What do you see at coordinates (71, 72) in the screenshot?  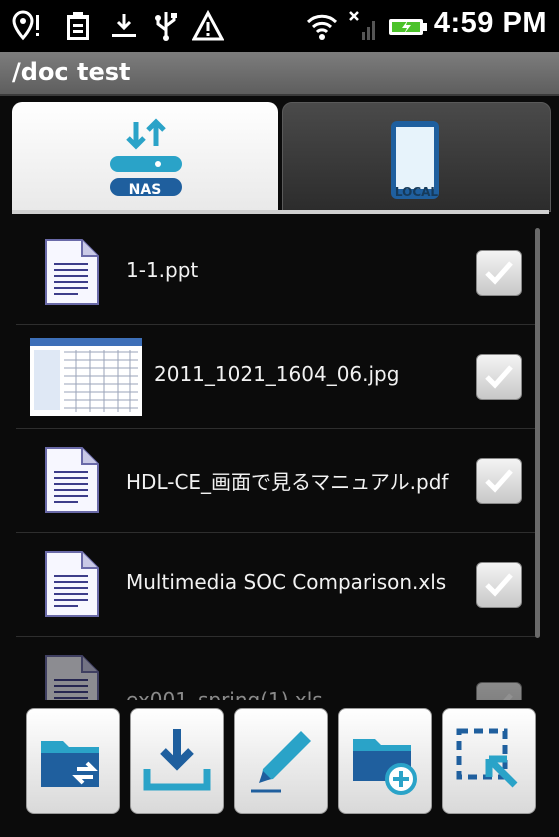 I see `current-path: /doc test` at bounding box center [71, 72].